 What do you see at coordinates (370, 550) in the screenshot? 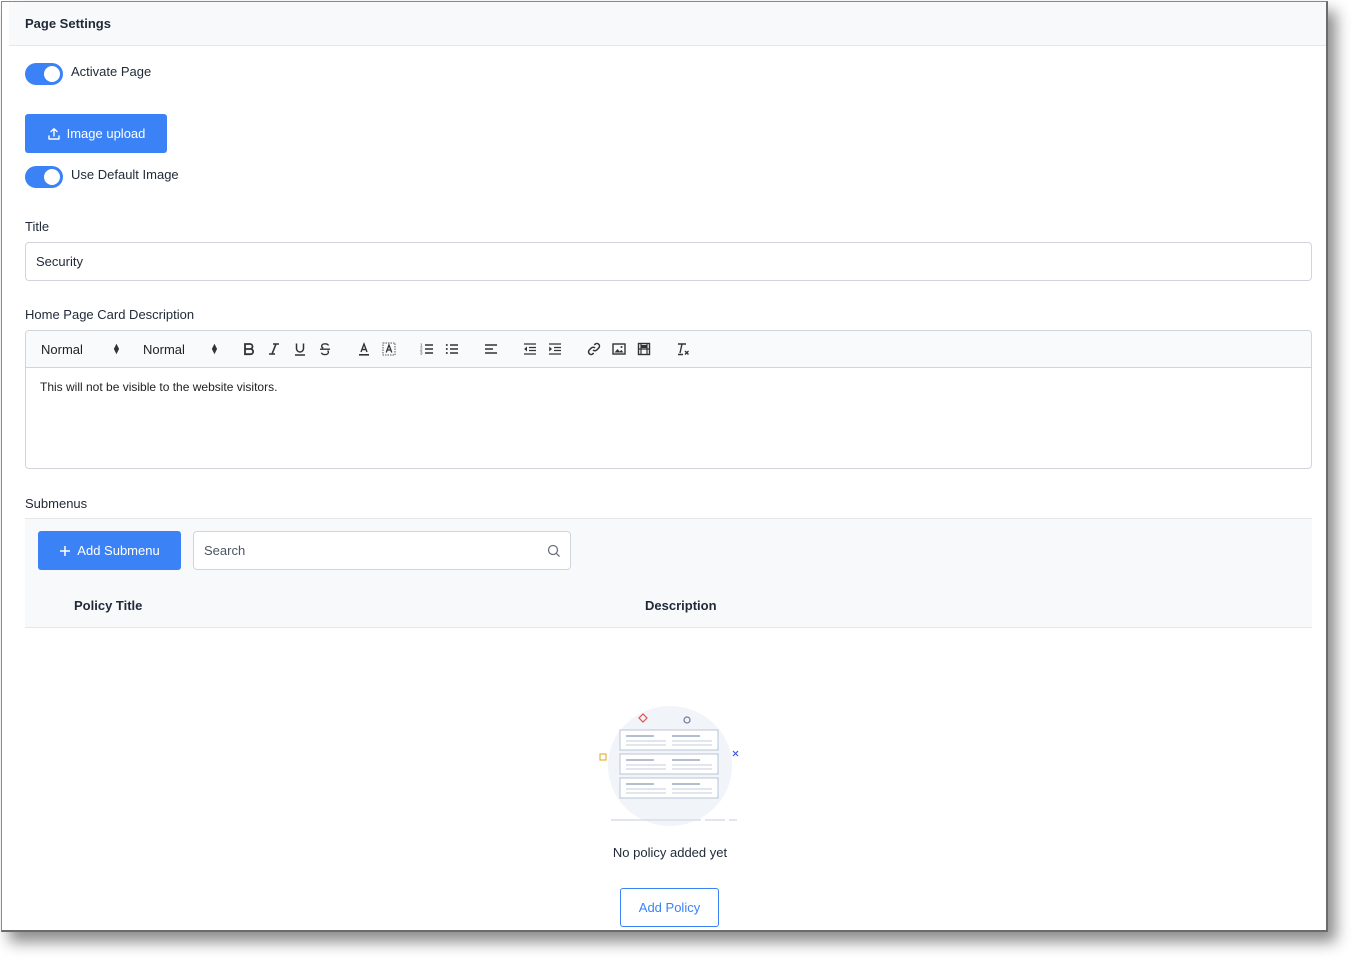
I see `search-input` at bounding box center [370, 550].